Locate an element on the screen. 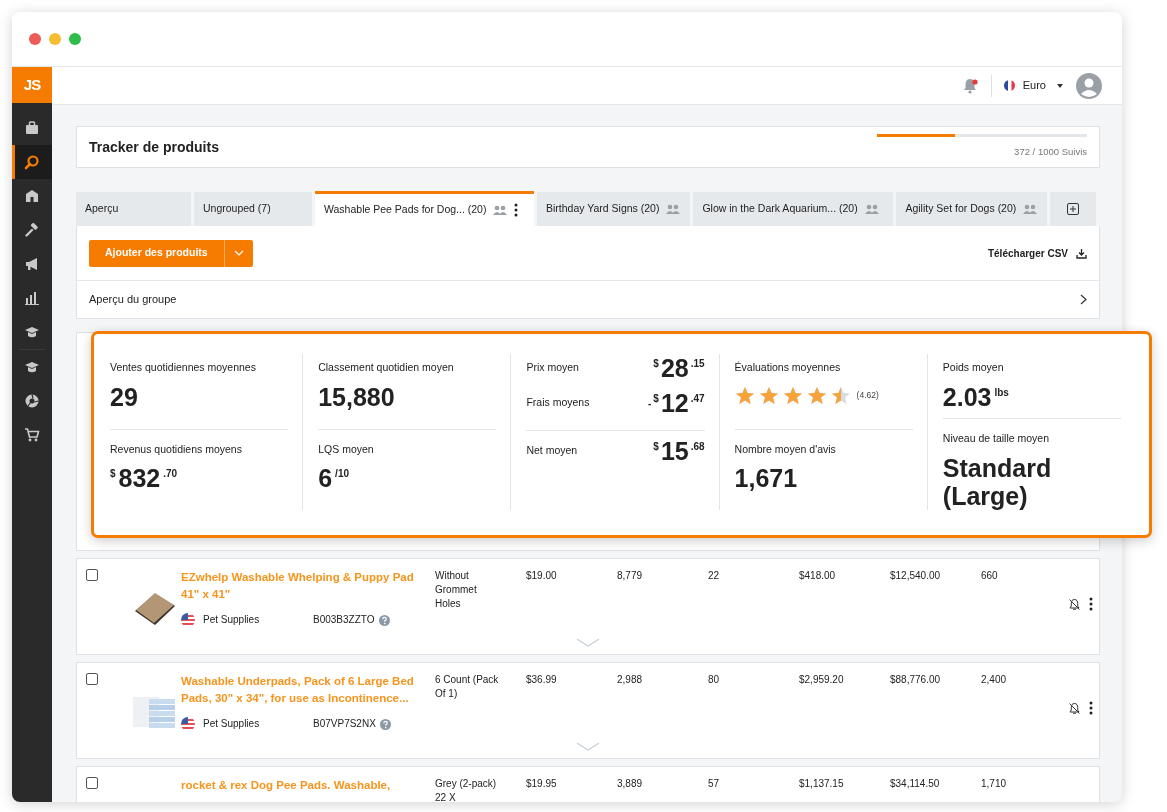 The height and width of the screenshot is (812, 1167). close-window-button is located at coordinates (35, 39).